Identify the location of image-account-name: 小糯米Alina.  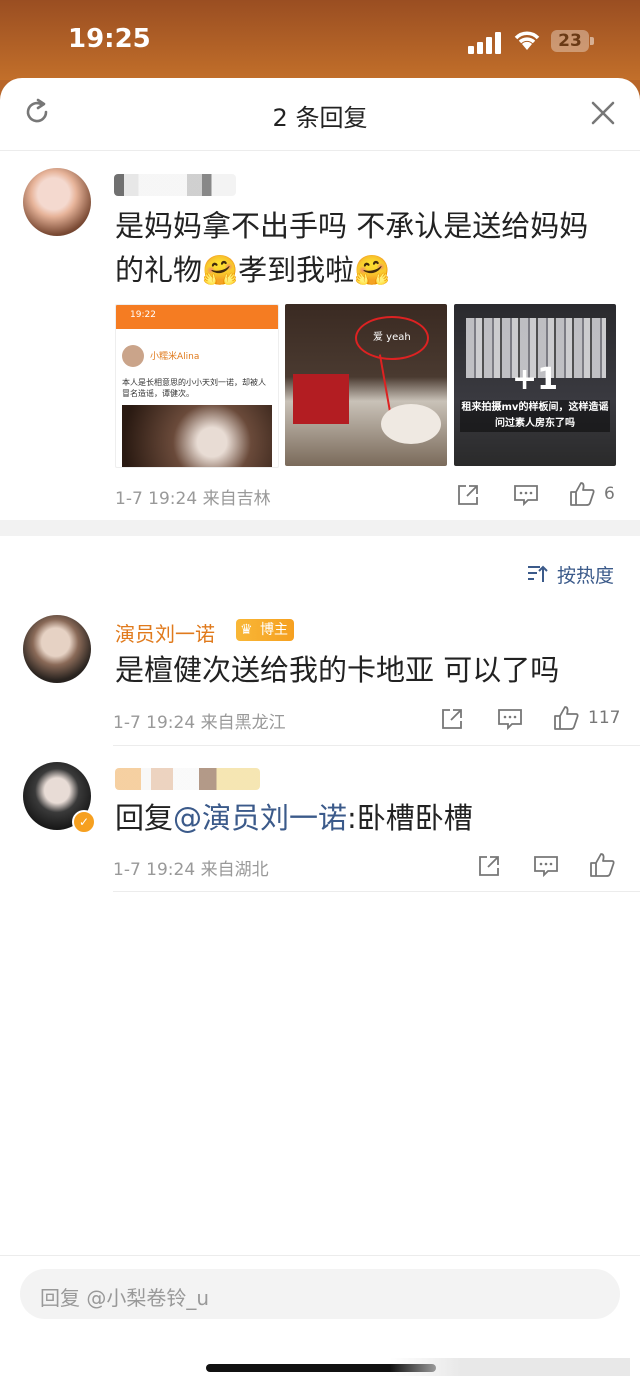
(175, 357).